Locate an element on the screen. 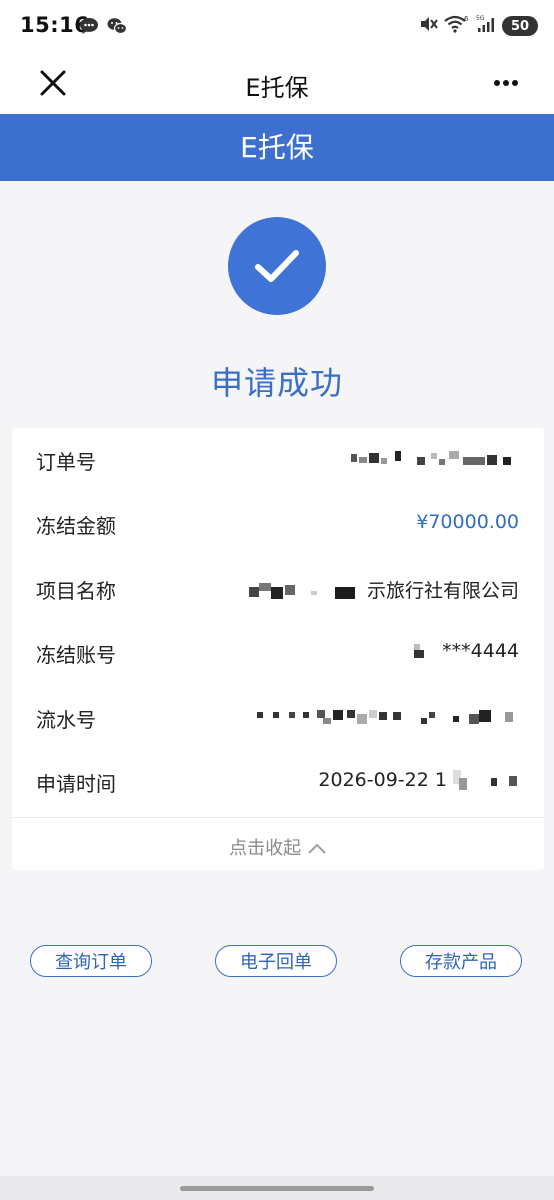 This screenshot has width=554, height=1200. detail-label: 项目名称 is located at coordinates (76, 591).